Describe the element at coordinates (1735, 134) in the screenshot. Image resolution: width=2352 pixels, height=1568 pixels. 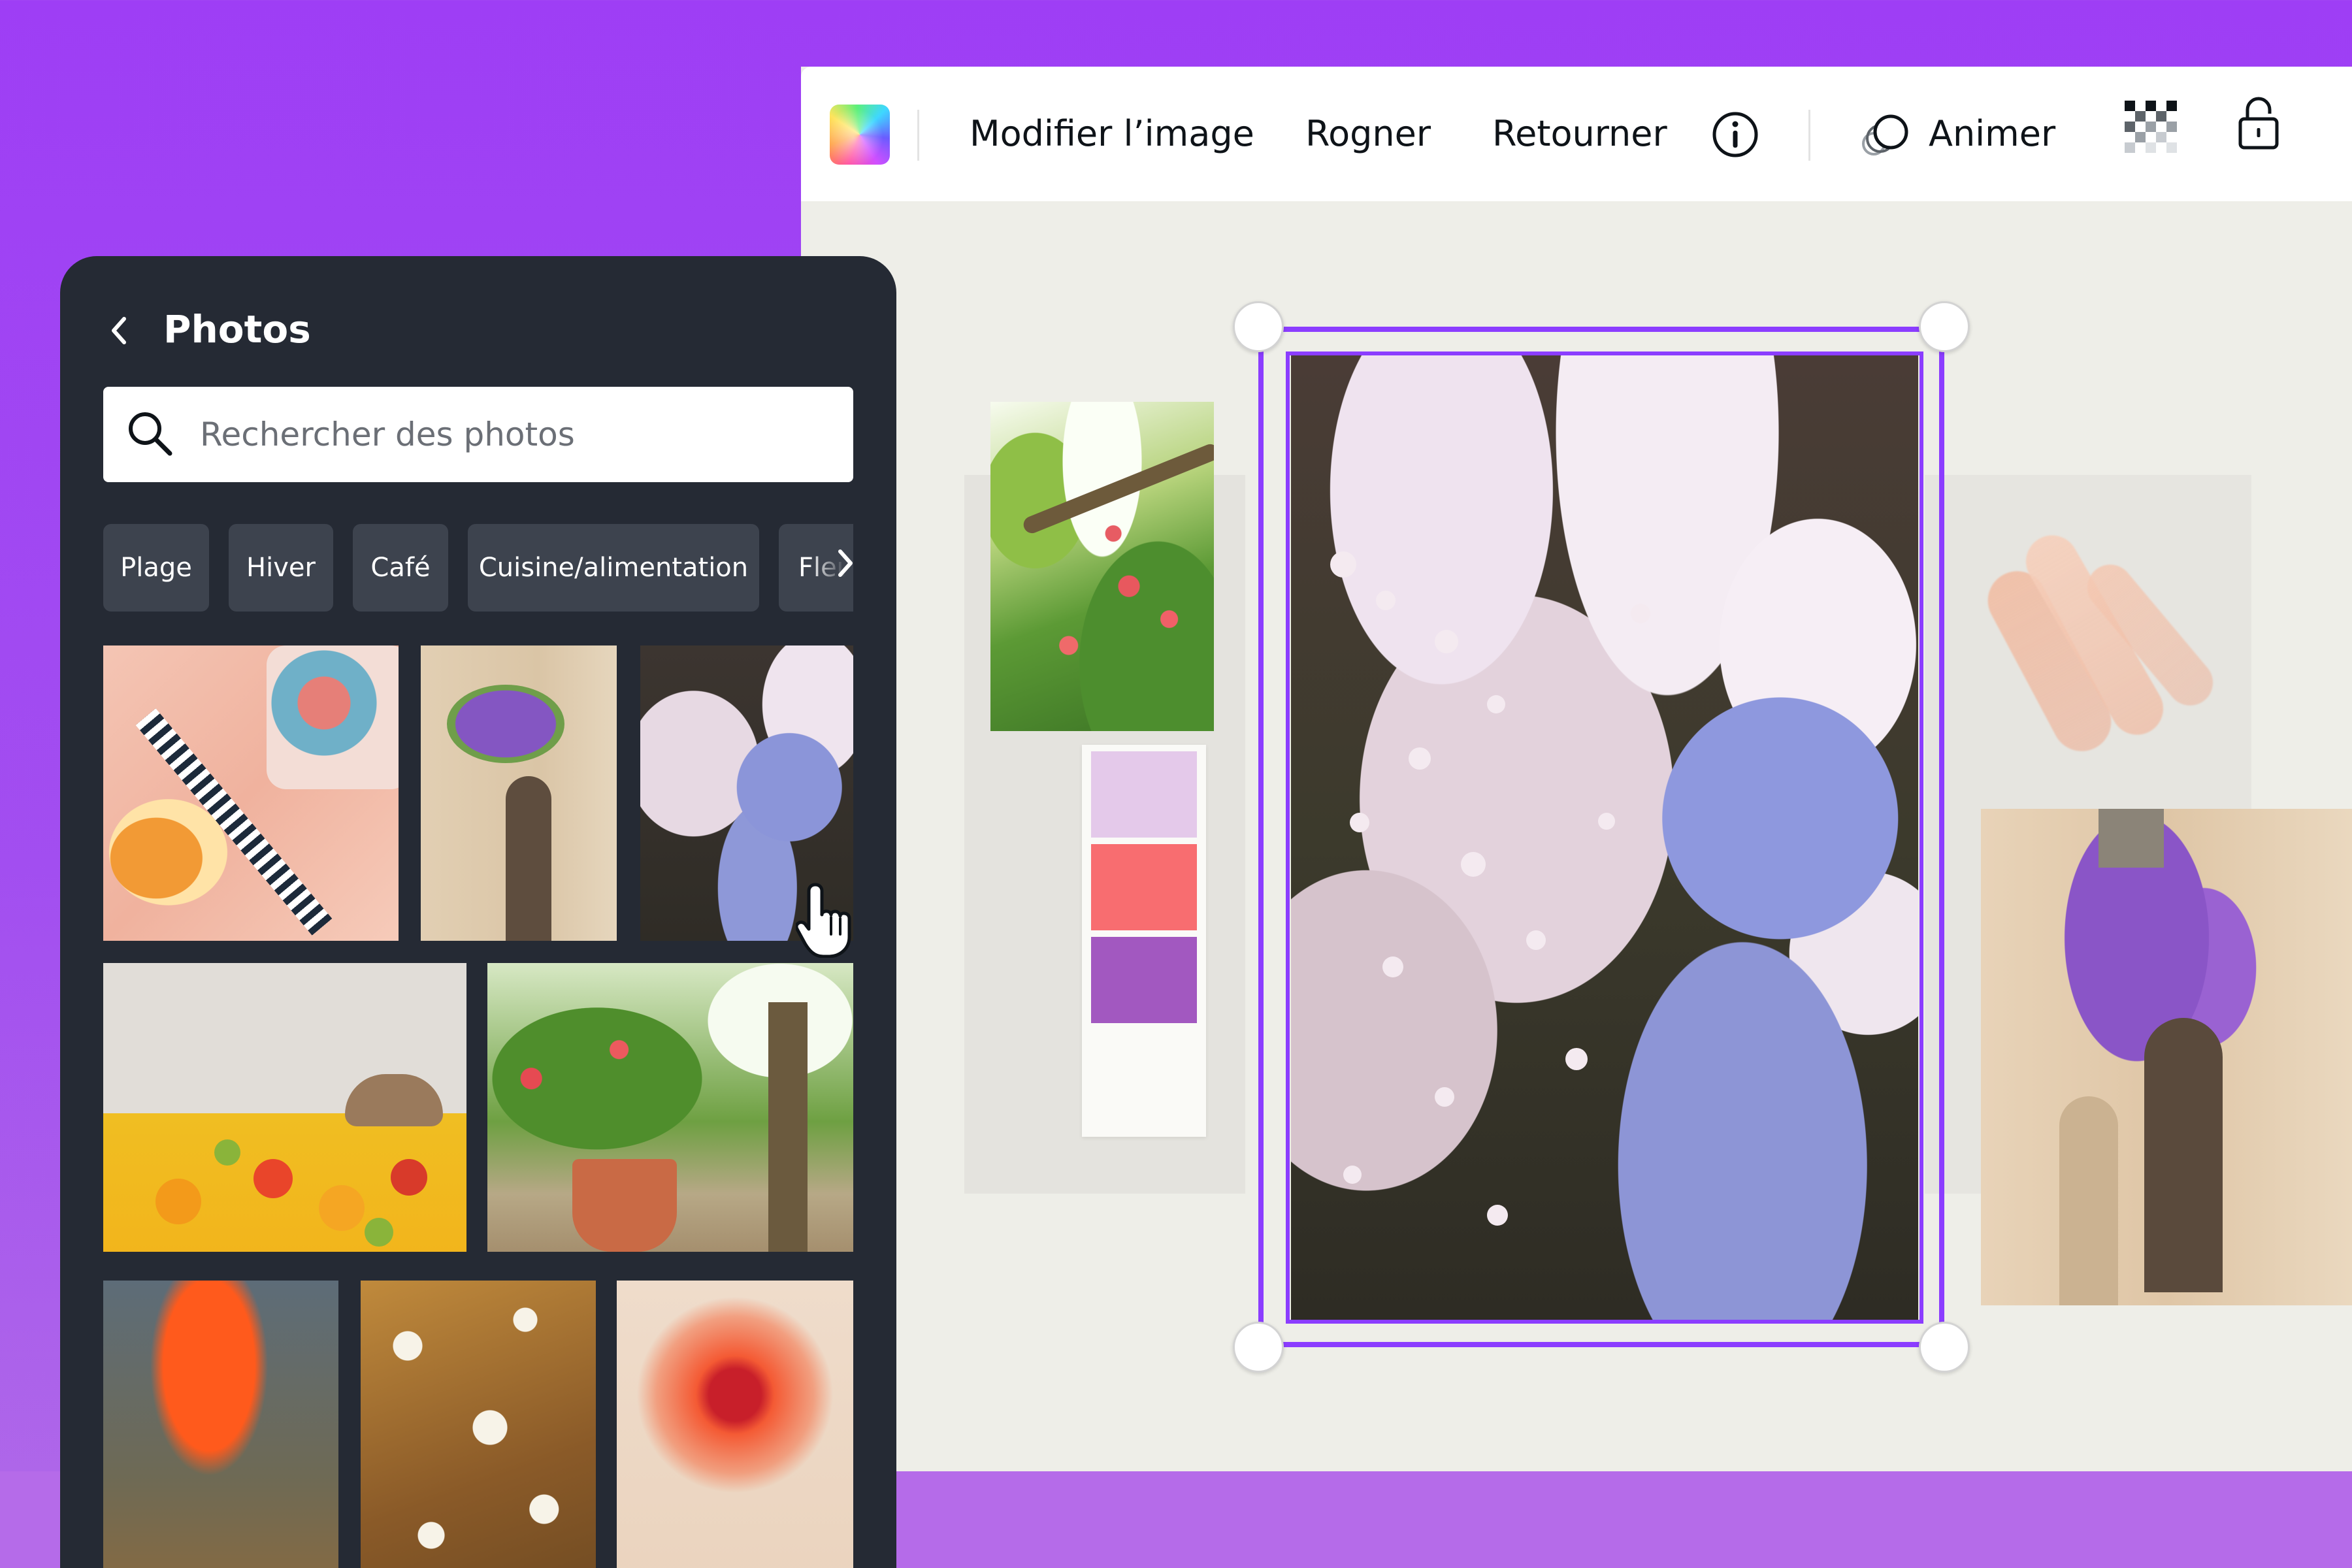
I see `info-icon` at that location.